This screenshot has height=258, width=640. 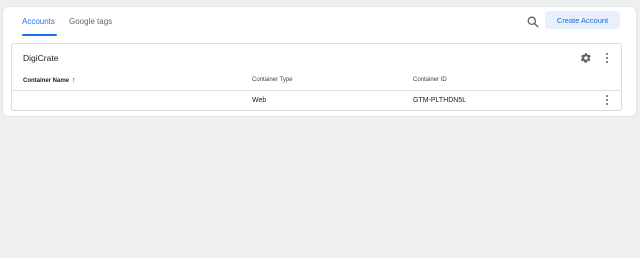 What do you see at coordinates (607, 100) in the screenshot?
I see `row-more-icon` at bounding box center [607, 100].